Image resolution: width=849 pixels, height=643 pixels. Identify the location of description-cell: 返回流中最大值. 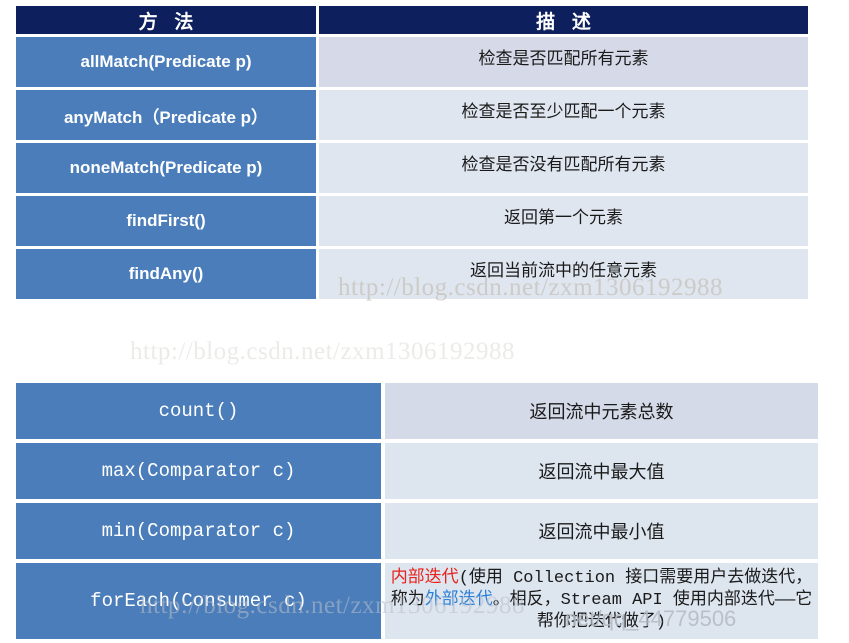
(601, 471).